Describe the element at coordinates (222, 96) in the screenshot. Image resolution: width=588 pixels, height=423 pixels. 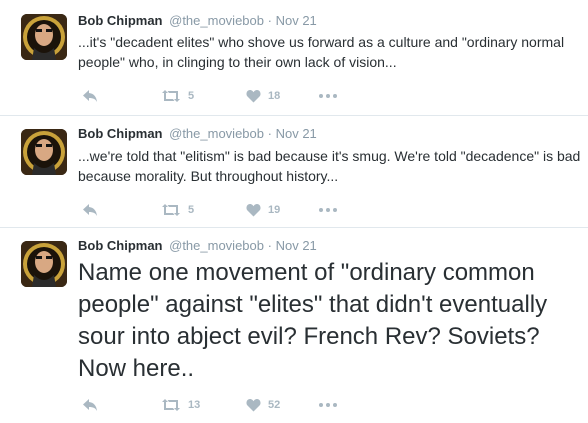
I see `tweet-actions: 5 18` at that location.